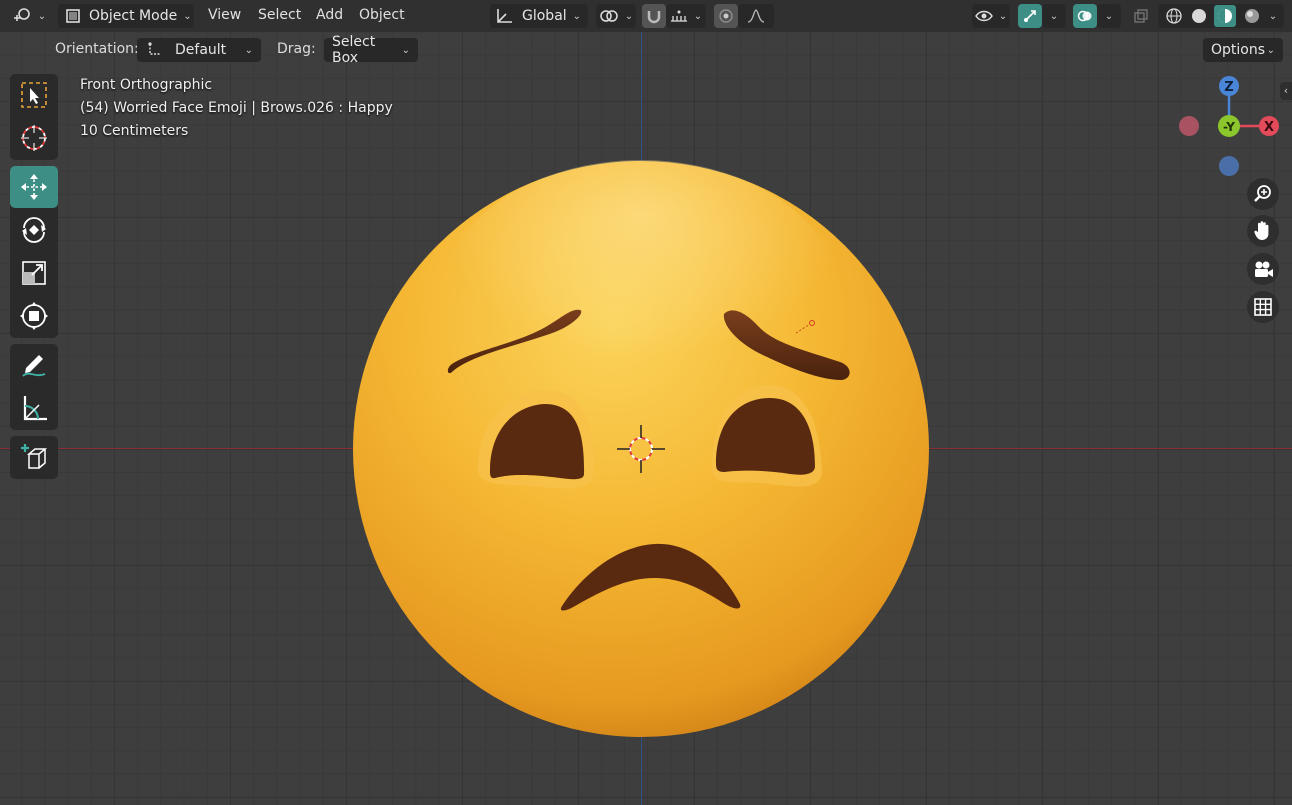 This screenshot has height=805, width=1292. I want to click on scale-tool, so click(34, 273).